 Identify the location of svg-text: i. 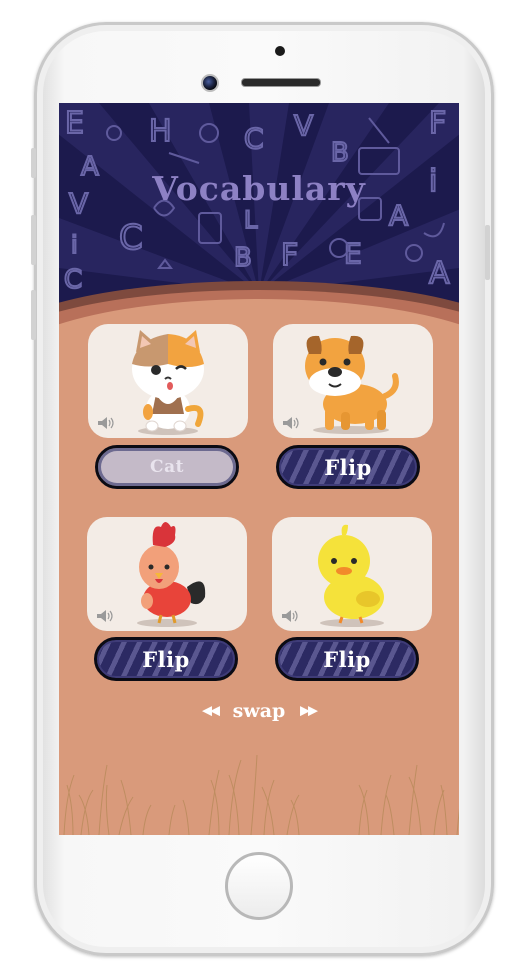
(74, 245).